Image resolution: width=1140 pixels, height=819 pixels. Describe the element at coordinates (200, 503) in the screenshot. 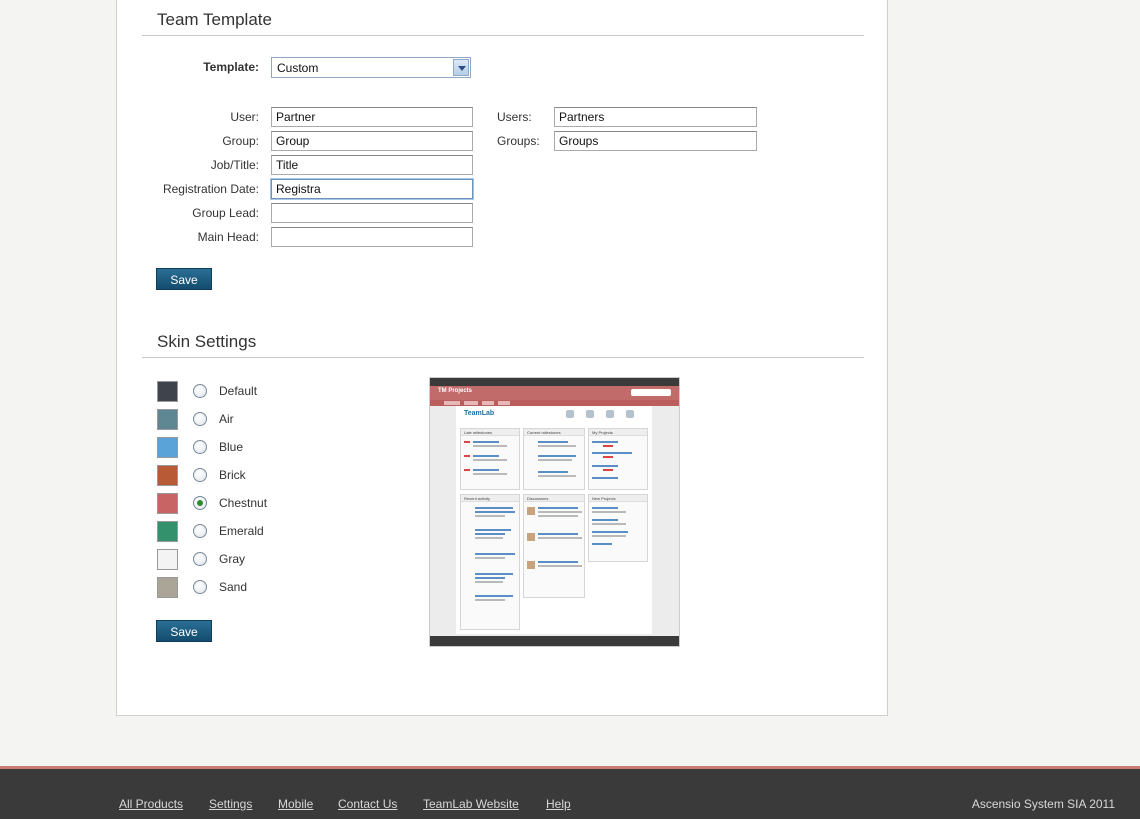

I see `skin-radio-chestnut` at that location.